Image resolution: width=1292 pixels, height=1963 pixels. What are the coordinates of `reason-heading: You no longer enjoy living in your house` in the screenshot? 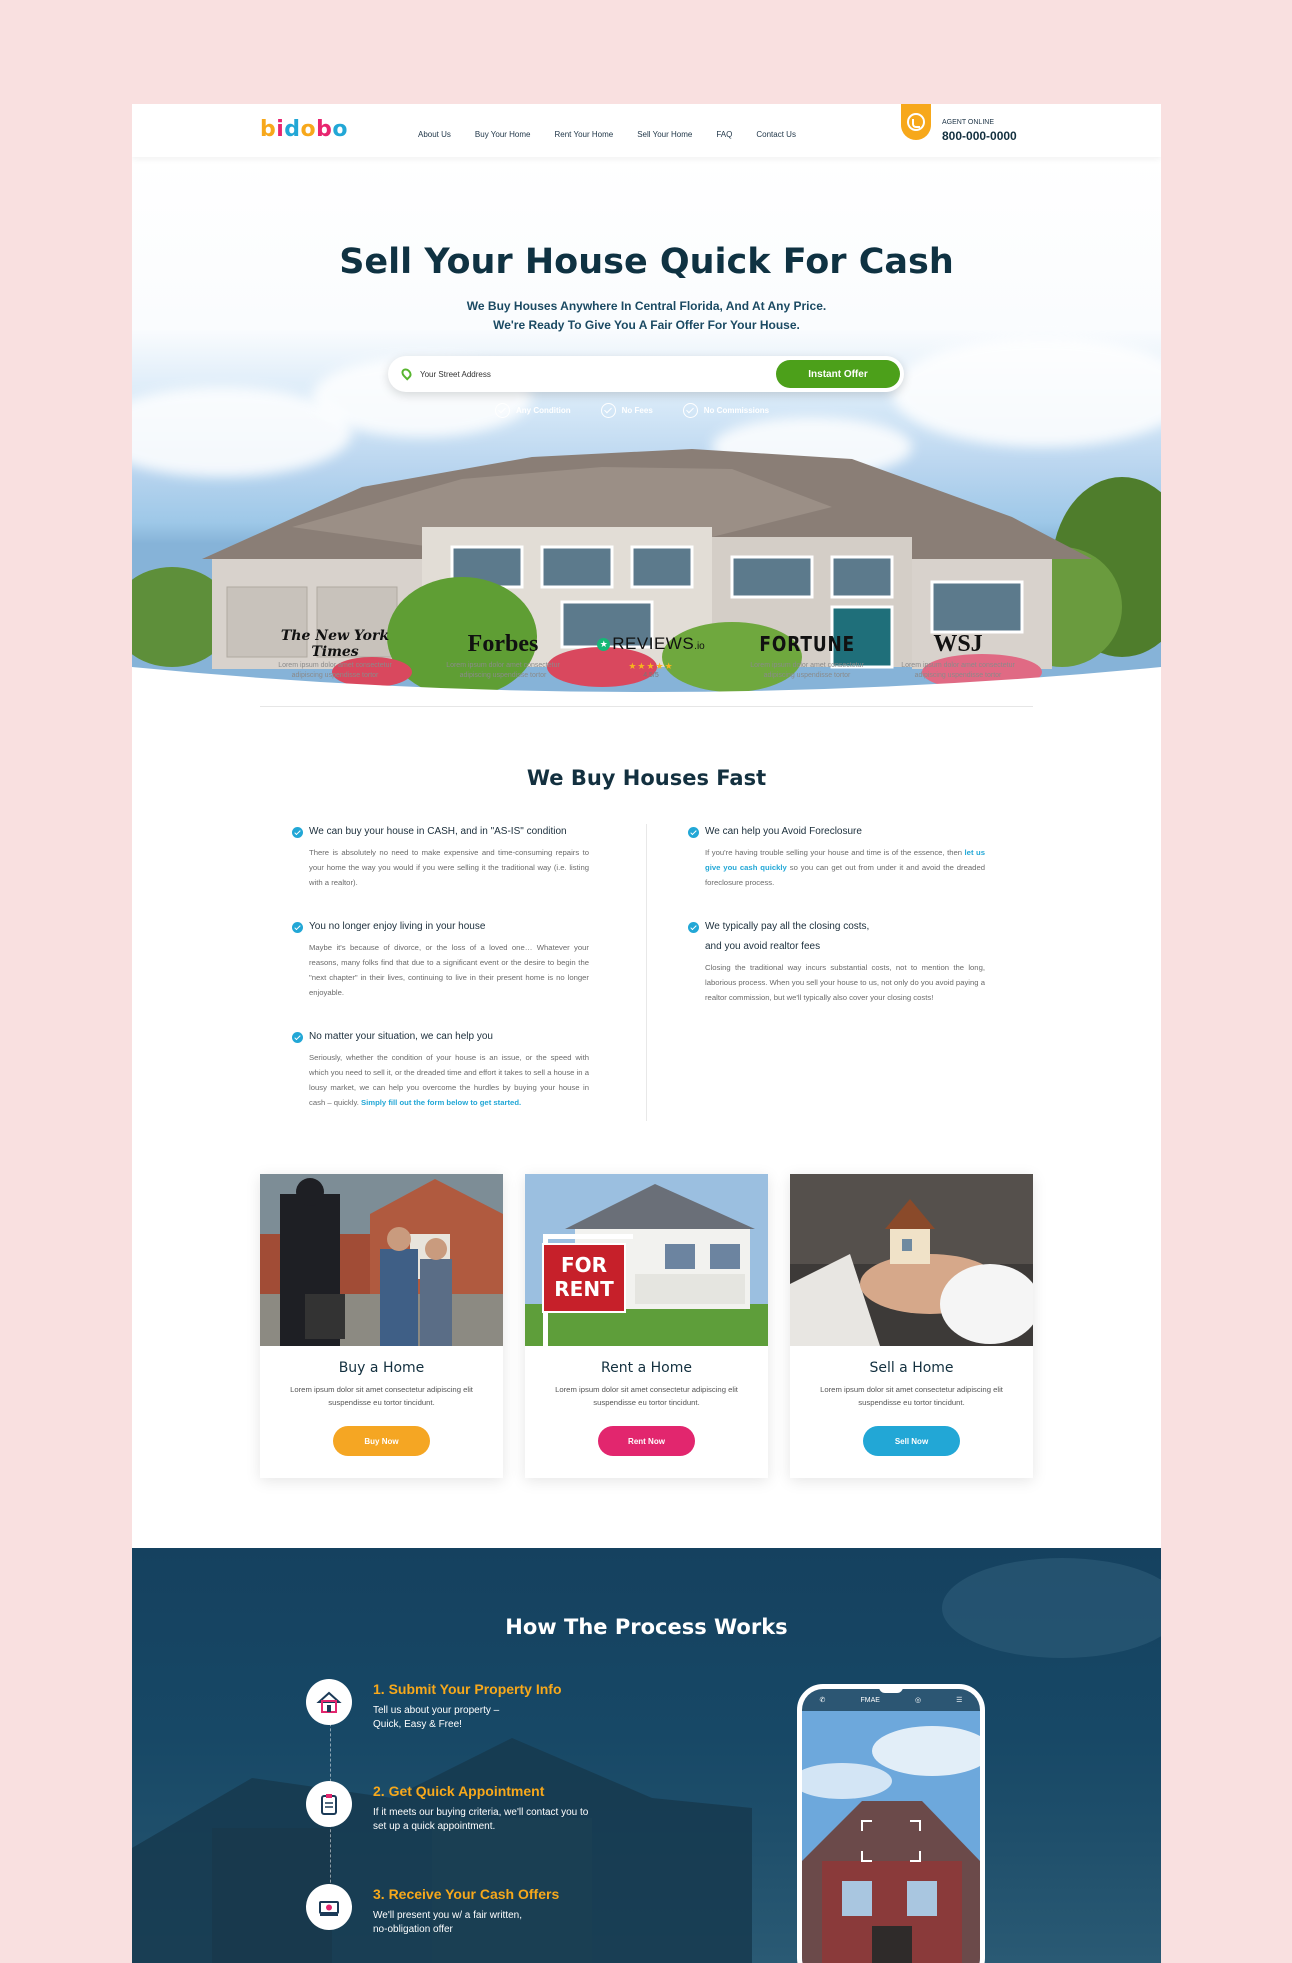 It's located at (397, 926).